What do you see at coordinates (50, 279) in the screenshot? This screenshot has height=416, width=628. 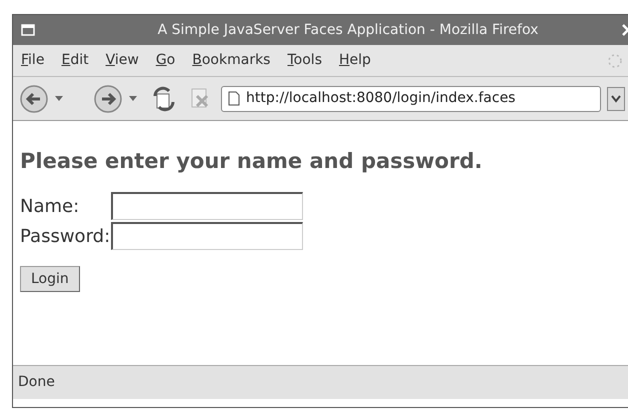 I see `login-button: Login` at bounding box center [50, 279].